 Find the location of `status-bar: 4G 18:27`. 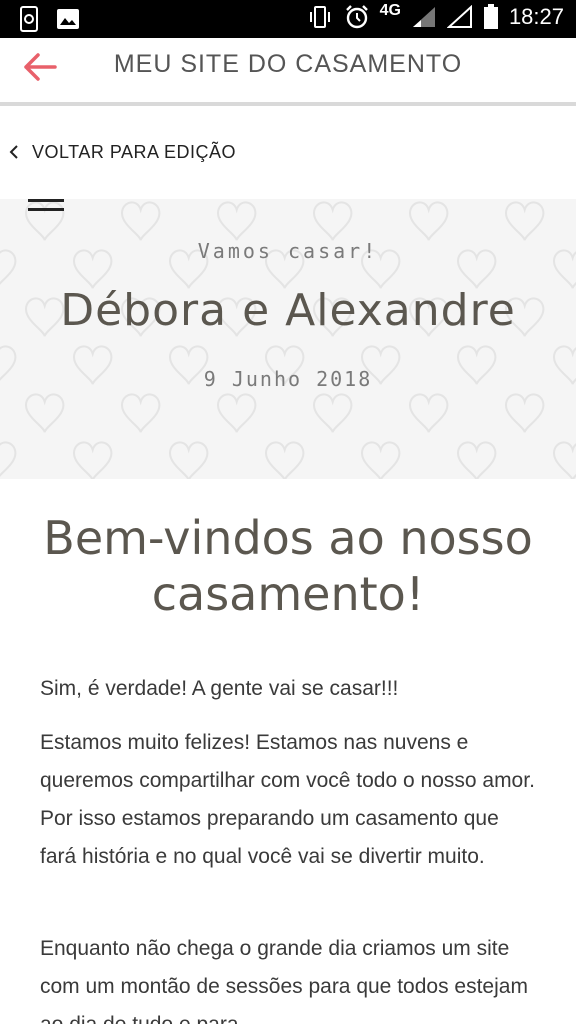

status-bar: 4G 18:27 is located at coordinates (288, 19).